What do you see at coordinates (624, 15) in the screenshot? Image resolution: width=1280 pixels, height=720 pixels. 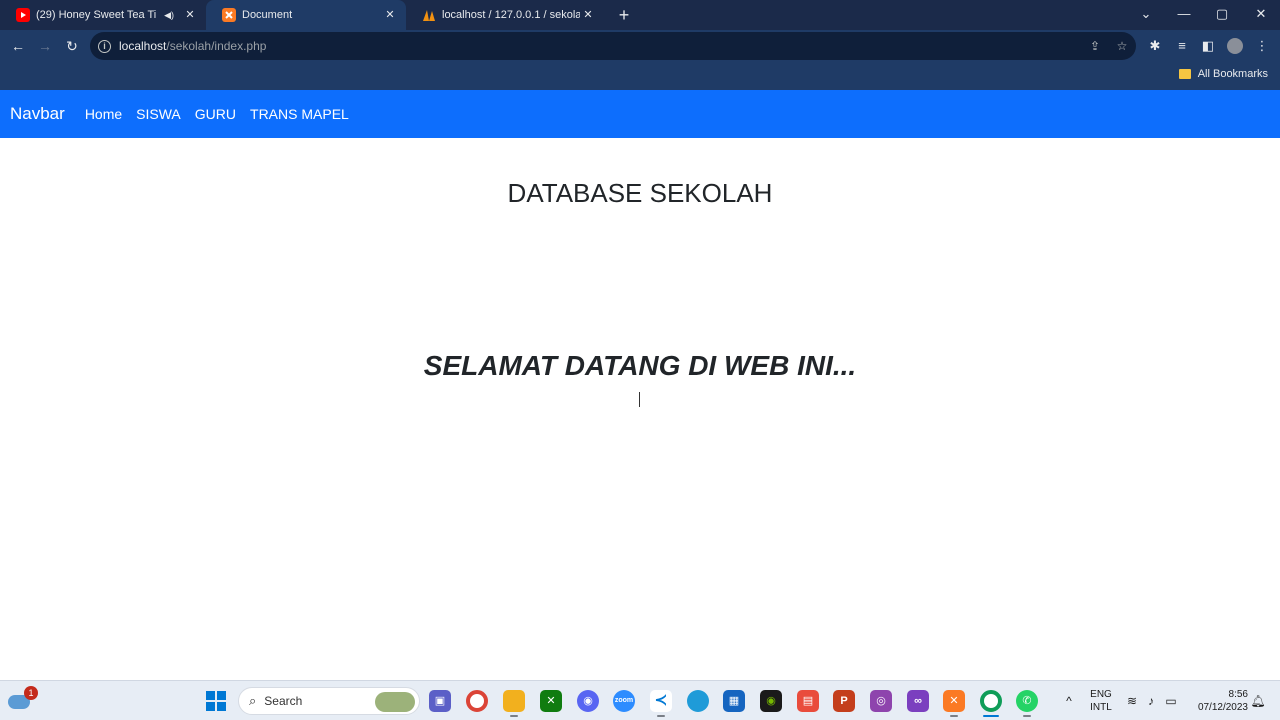 I see `new-tab-icon: +` at bounding box center [624, 15].